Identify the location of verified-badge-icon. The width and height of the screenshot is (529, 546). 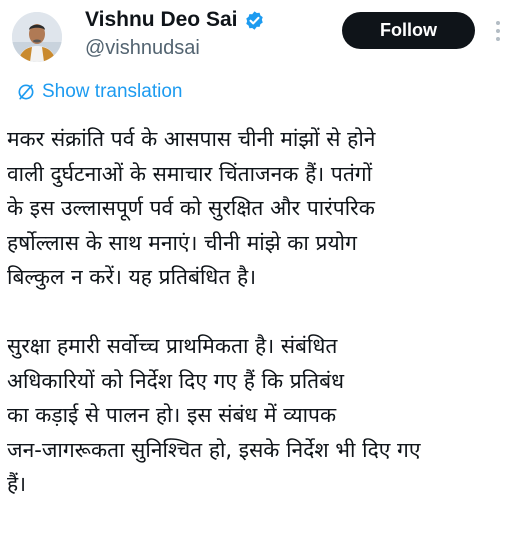
(254, 20).